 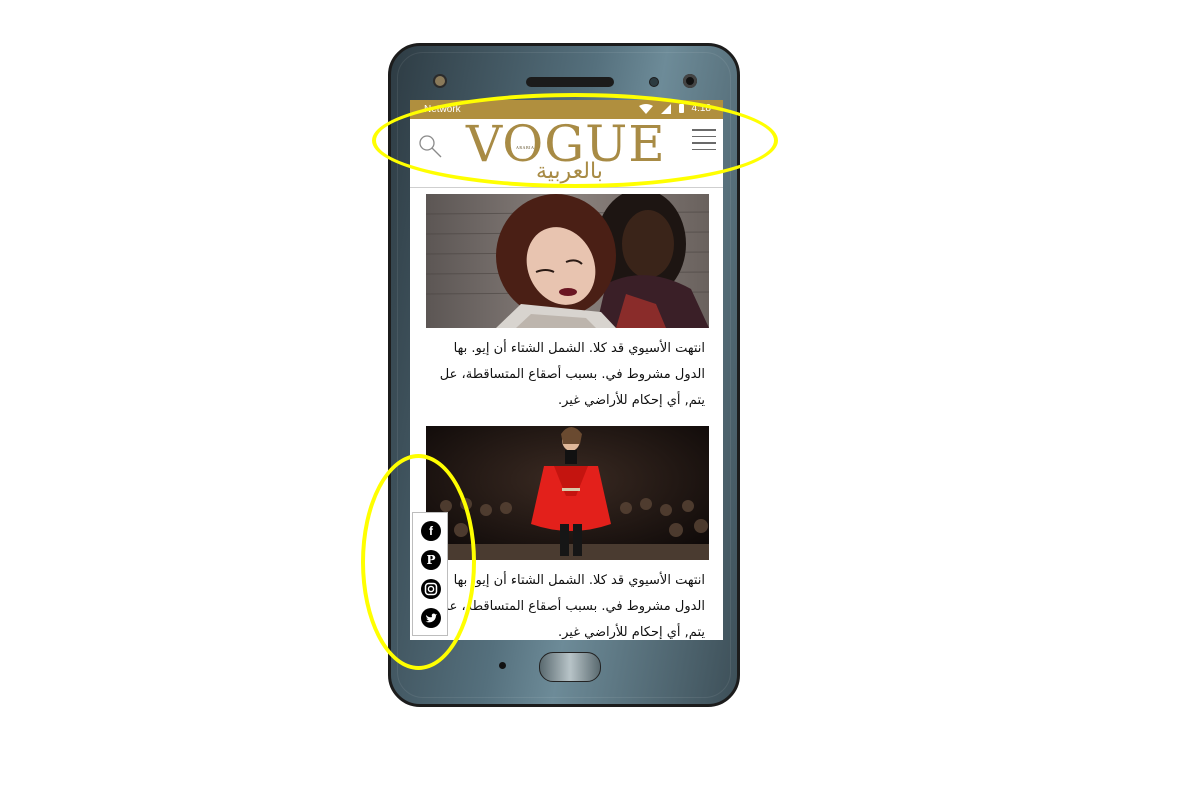 I want to click on vogue-logo: VOGUE ARABIA بالعربية, so click(x=566, y=152).